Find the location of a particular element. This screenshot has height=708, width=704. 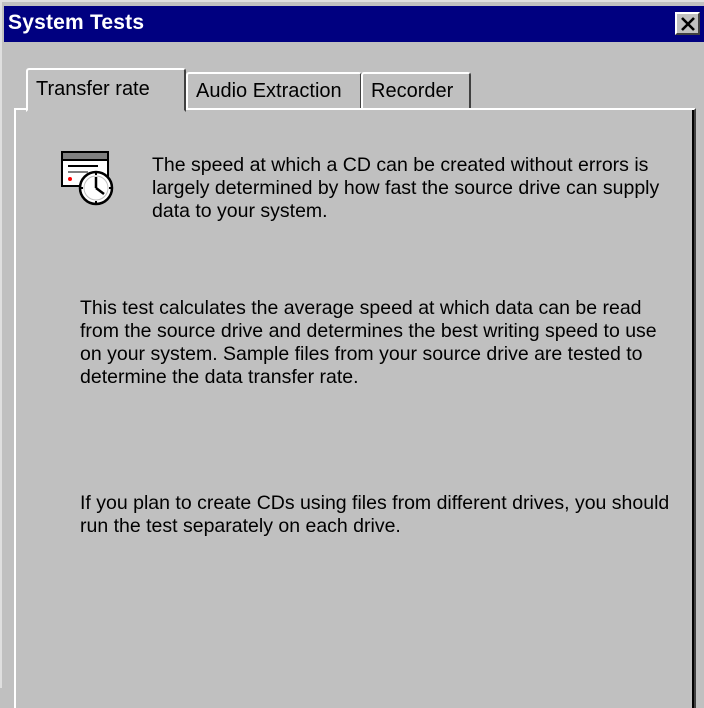

tab-transfer-rate: Transfer rate is located at coordinates (106, 90).